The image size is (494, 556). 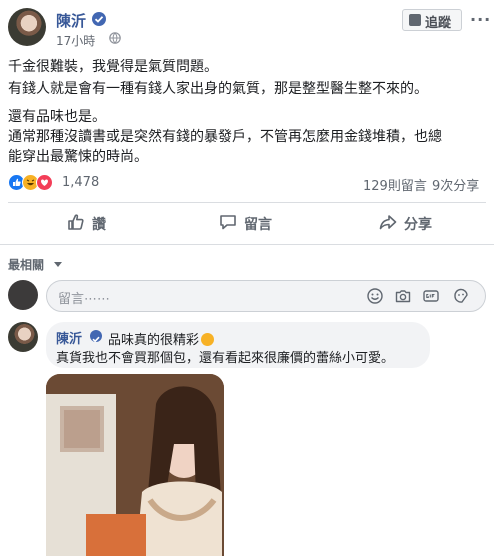 I want to click on laughing-emoji-icon, so click(x=208, y=339).